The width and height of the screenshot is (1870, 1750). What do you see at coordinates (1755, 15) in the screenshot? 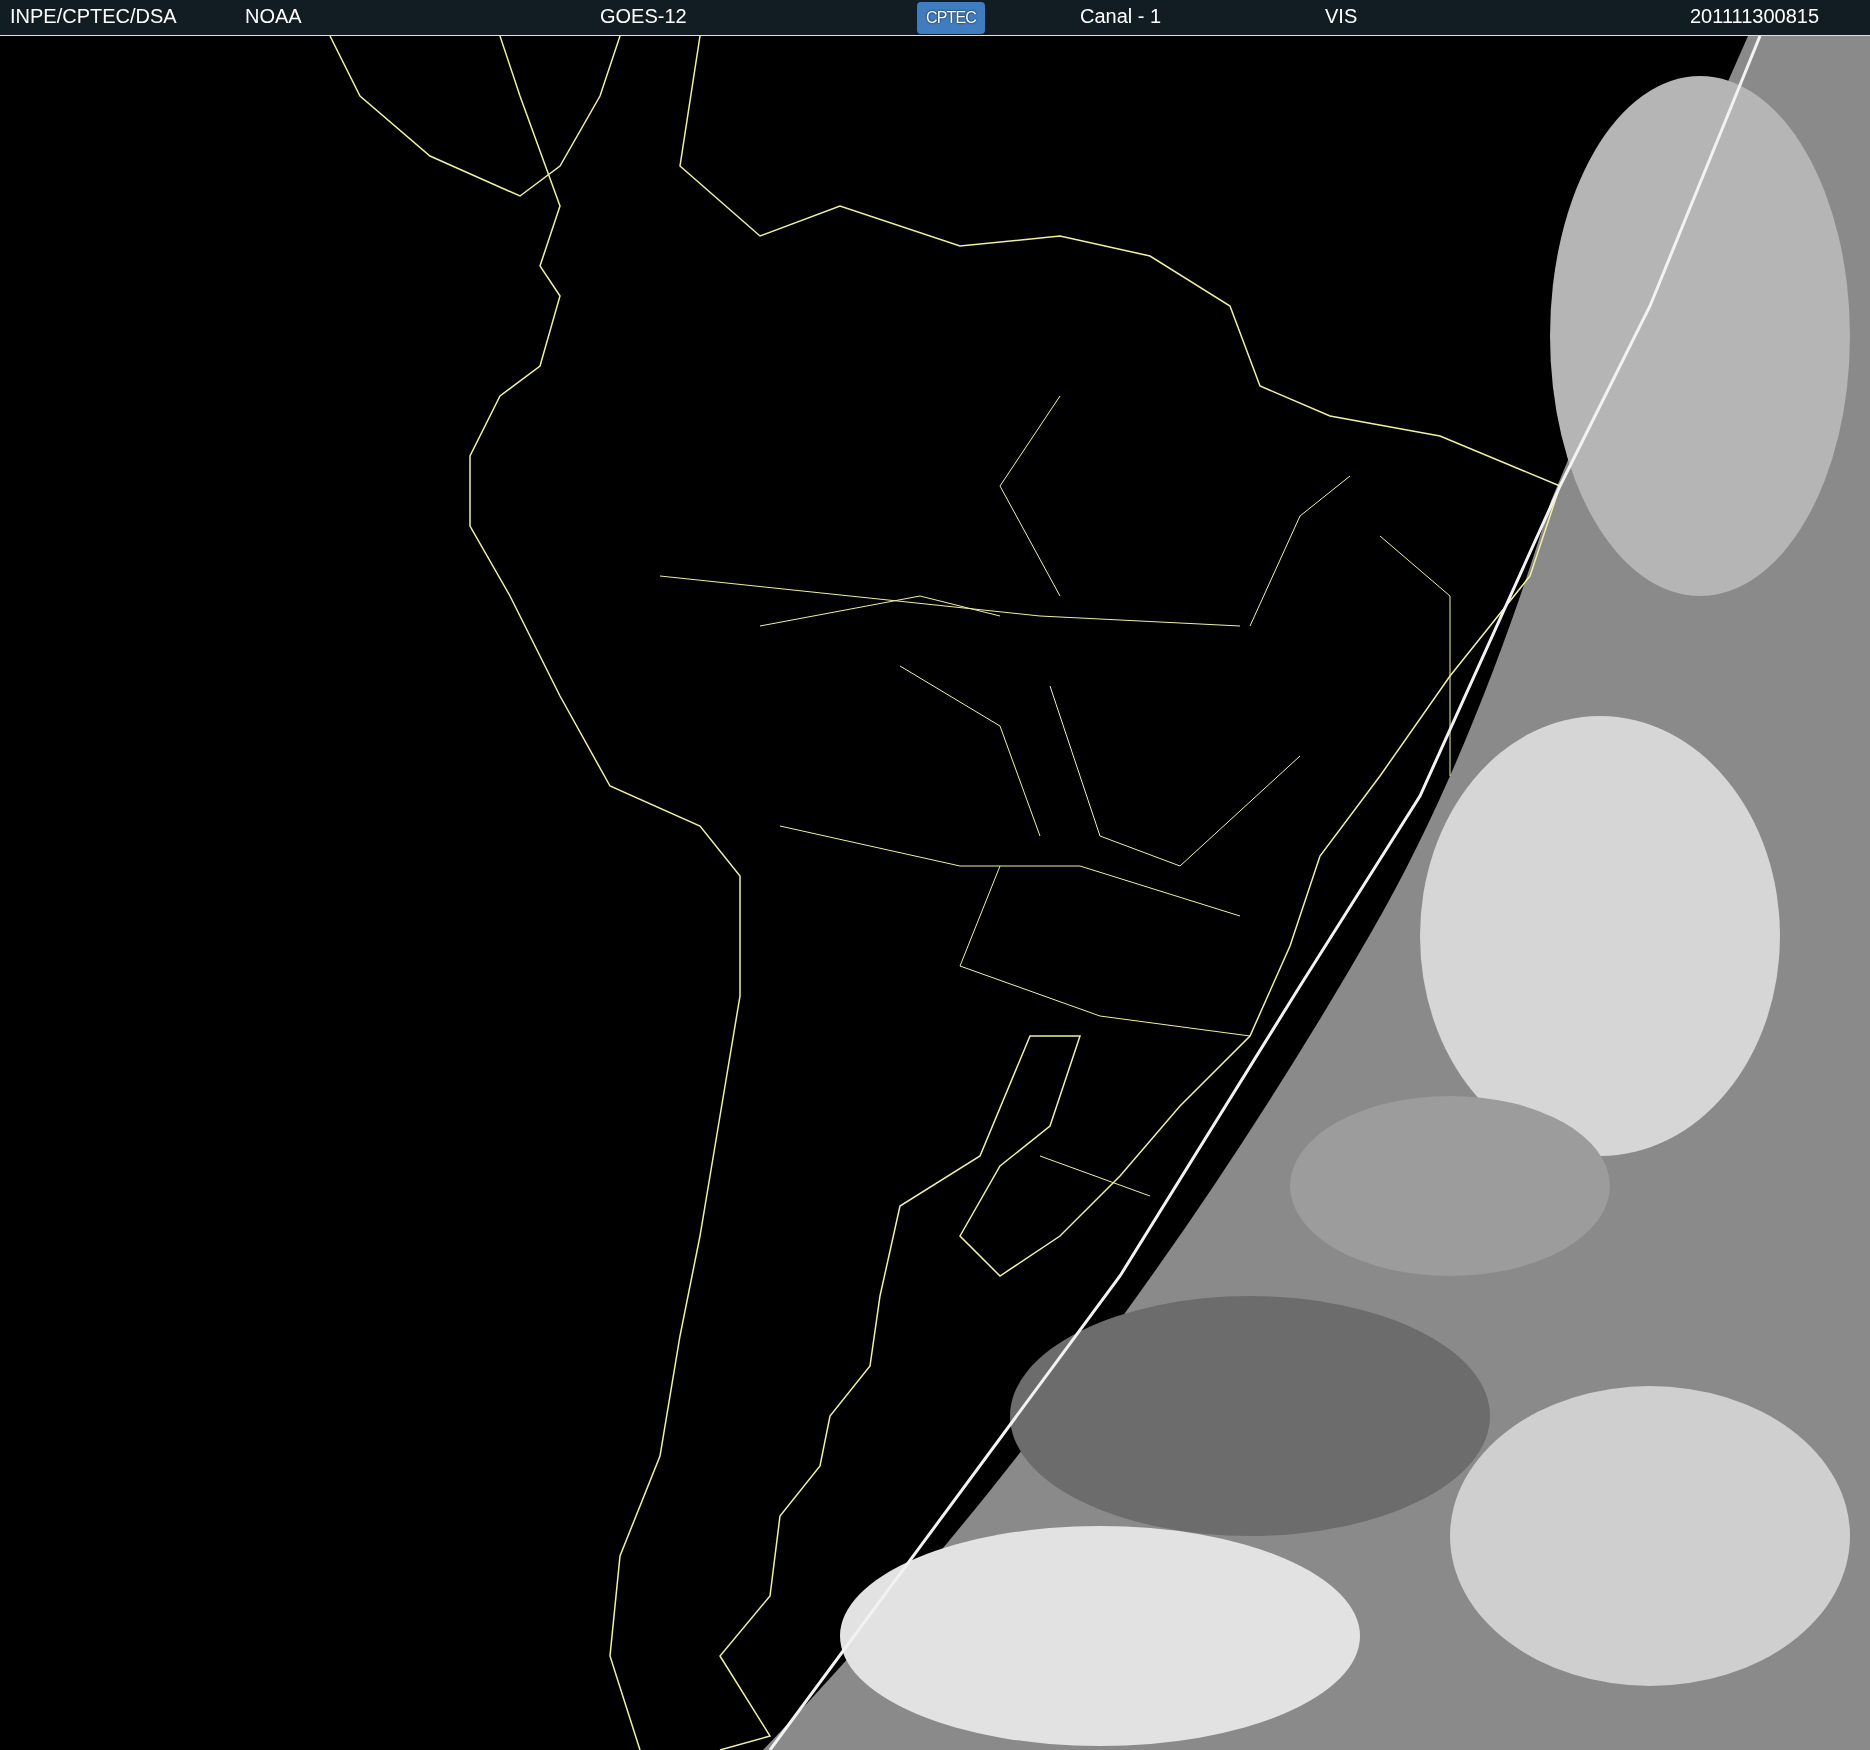
I see `header-label: 201111300815` at bounding box center [1755, 15].